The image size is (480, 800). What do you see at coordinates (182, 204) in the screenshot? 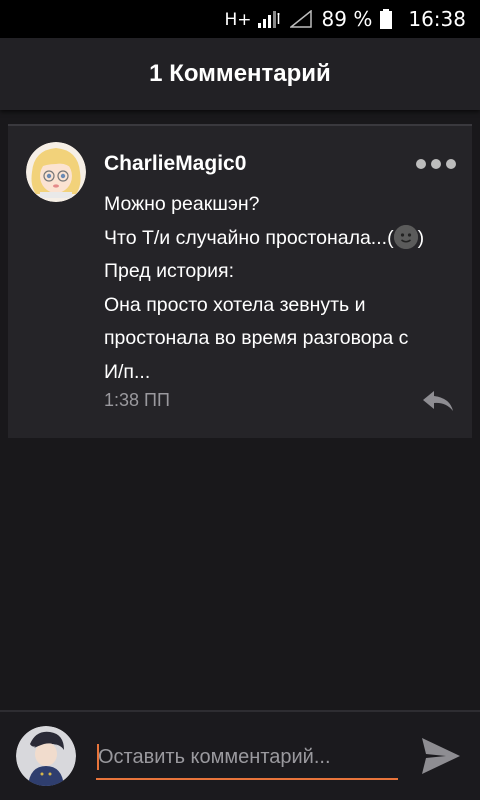
I see `comment-line: Можно реакшэн?` at bounding box center [182, 204].